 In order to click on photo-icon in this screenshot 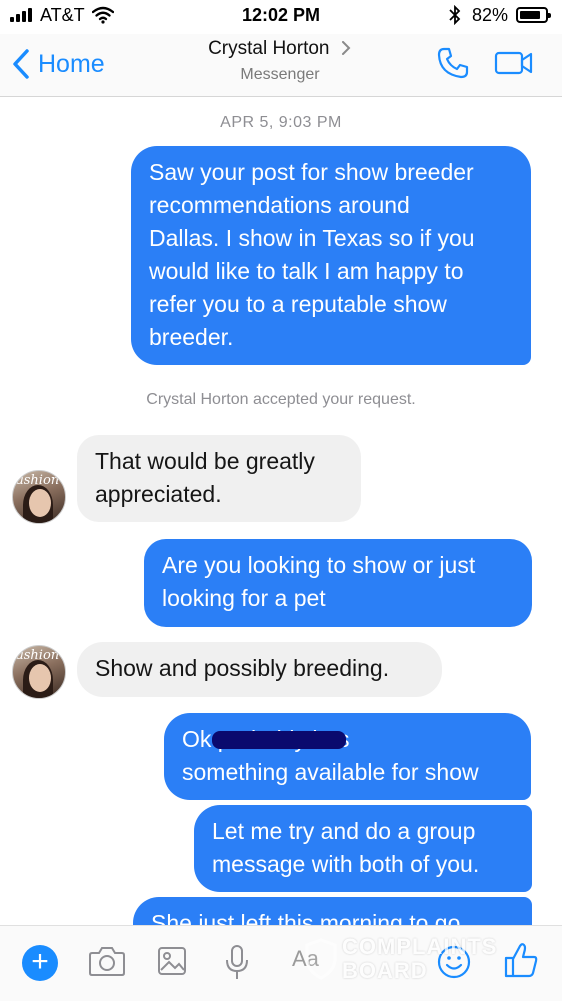, I will do `click(172, 961)`.